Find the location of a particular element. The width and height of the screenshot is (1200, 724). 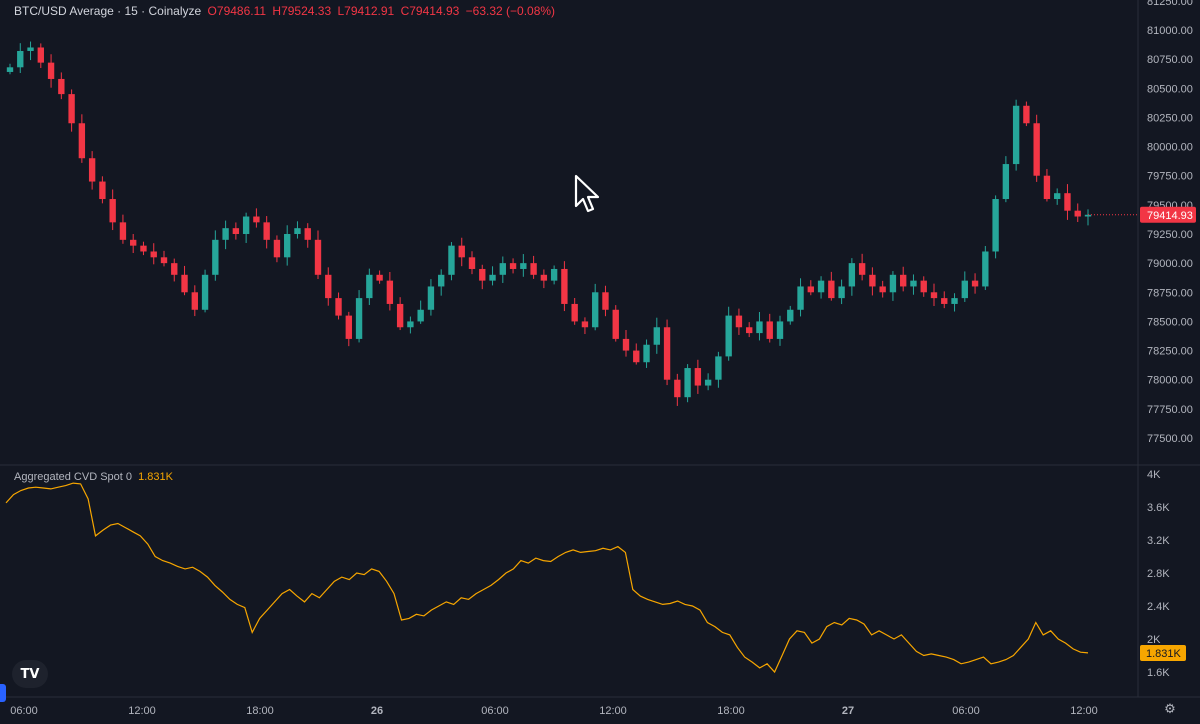

last-price-text: 79414.93 is located at coordinates (1170, 216).